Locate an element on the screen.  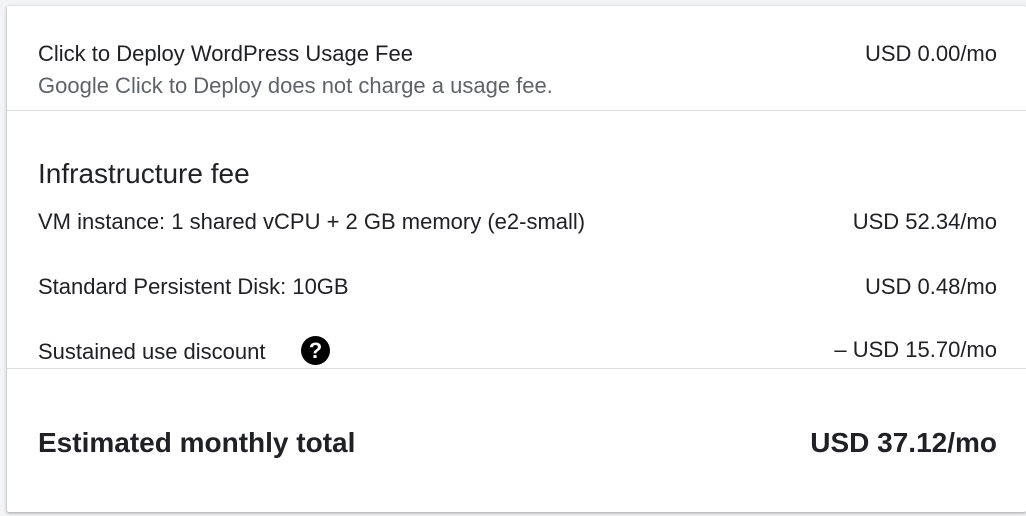
persistent-disk-label: Standard Persistent Disk: 10GB is located at coordinates (193, 286).